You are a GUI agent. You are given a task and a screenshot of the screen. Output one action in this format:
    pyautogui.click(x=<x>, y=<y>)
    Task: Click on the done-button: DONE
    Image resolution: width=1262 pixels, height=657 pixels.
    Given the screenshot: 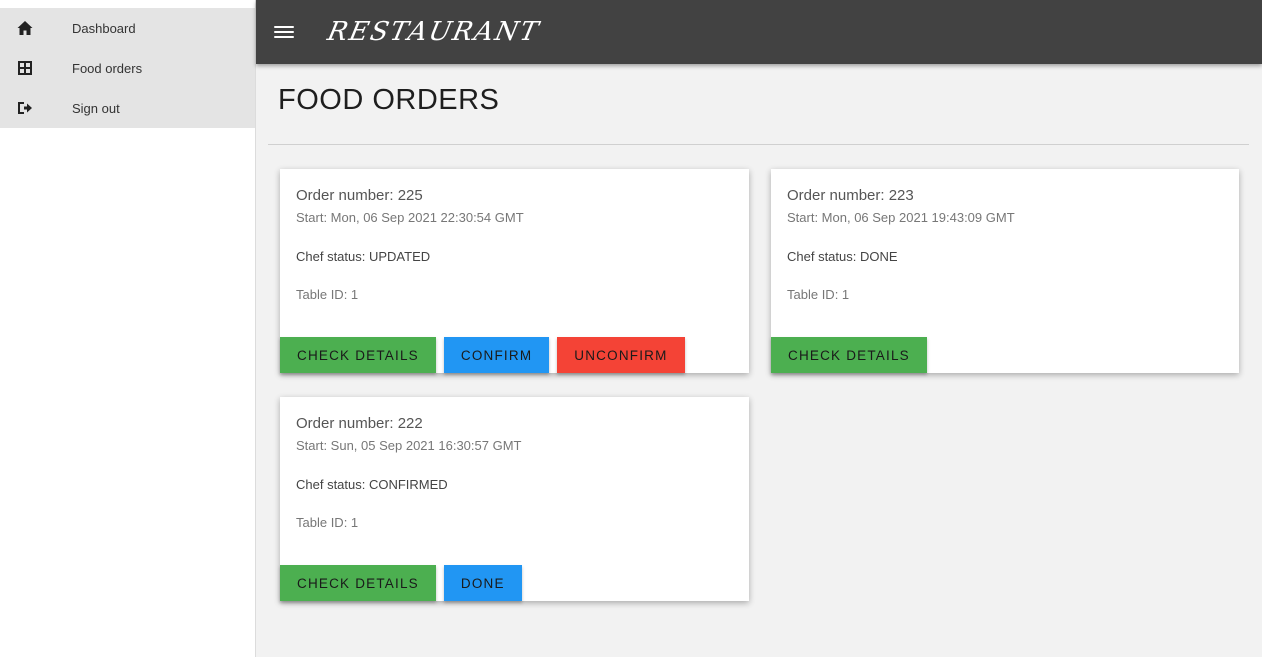 What is the action you would take?
    pyautogui.click(x=482, y=583)
    